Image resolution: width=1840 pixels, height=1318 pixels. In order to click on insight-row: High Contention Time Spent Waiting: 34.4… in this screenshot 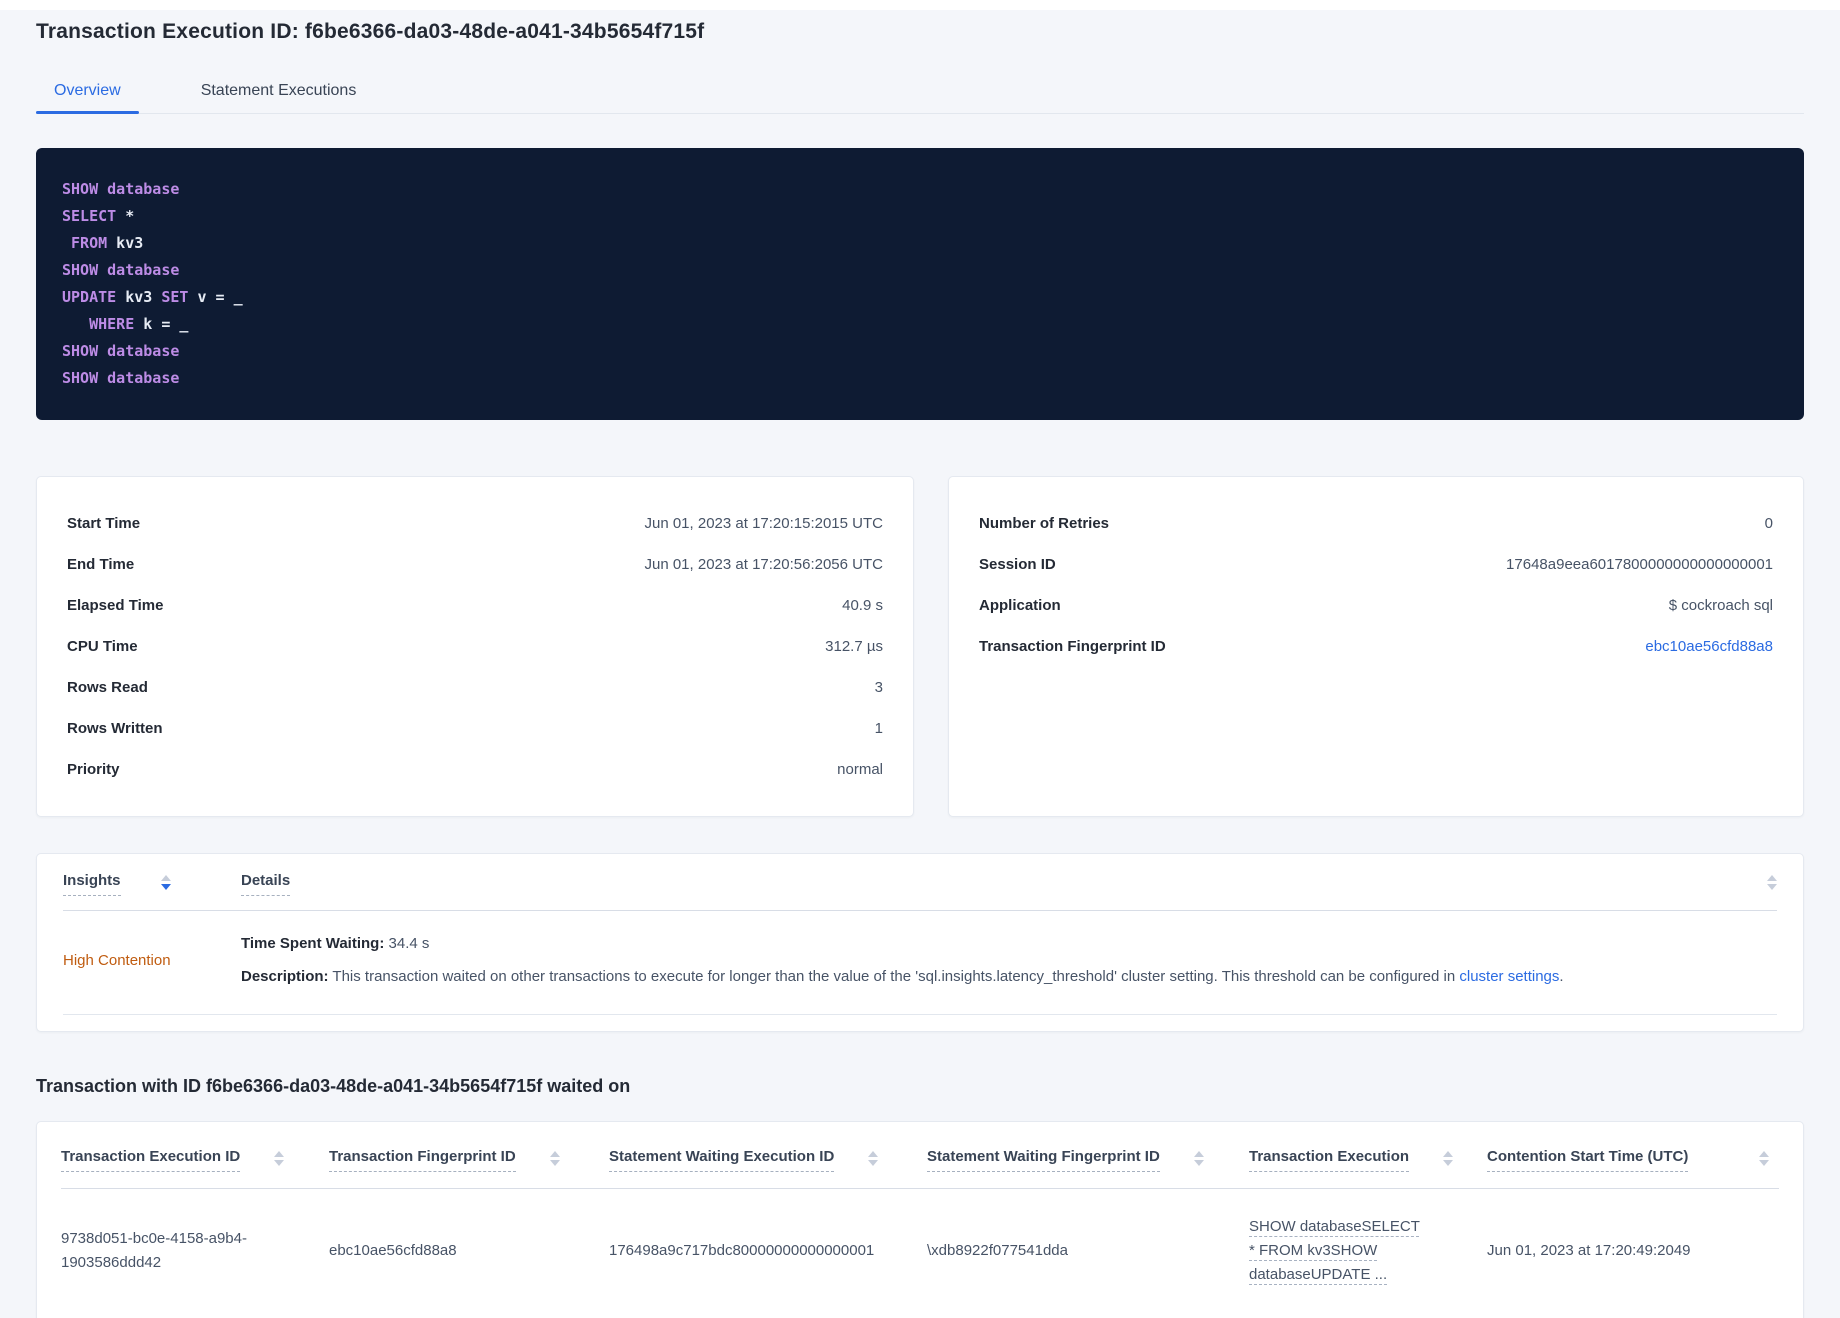, I will do `click(920, 963)`.